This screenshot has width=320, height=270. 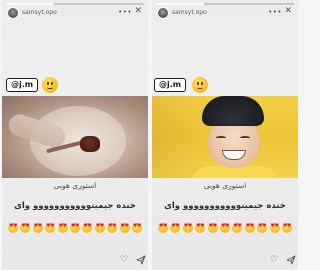 What do you see at coordinates (90, 144) in the screenshot?
I see `cake-shape` at bounding box center [90, 144].